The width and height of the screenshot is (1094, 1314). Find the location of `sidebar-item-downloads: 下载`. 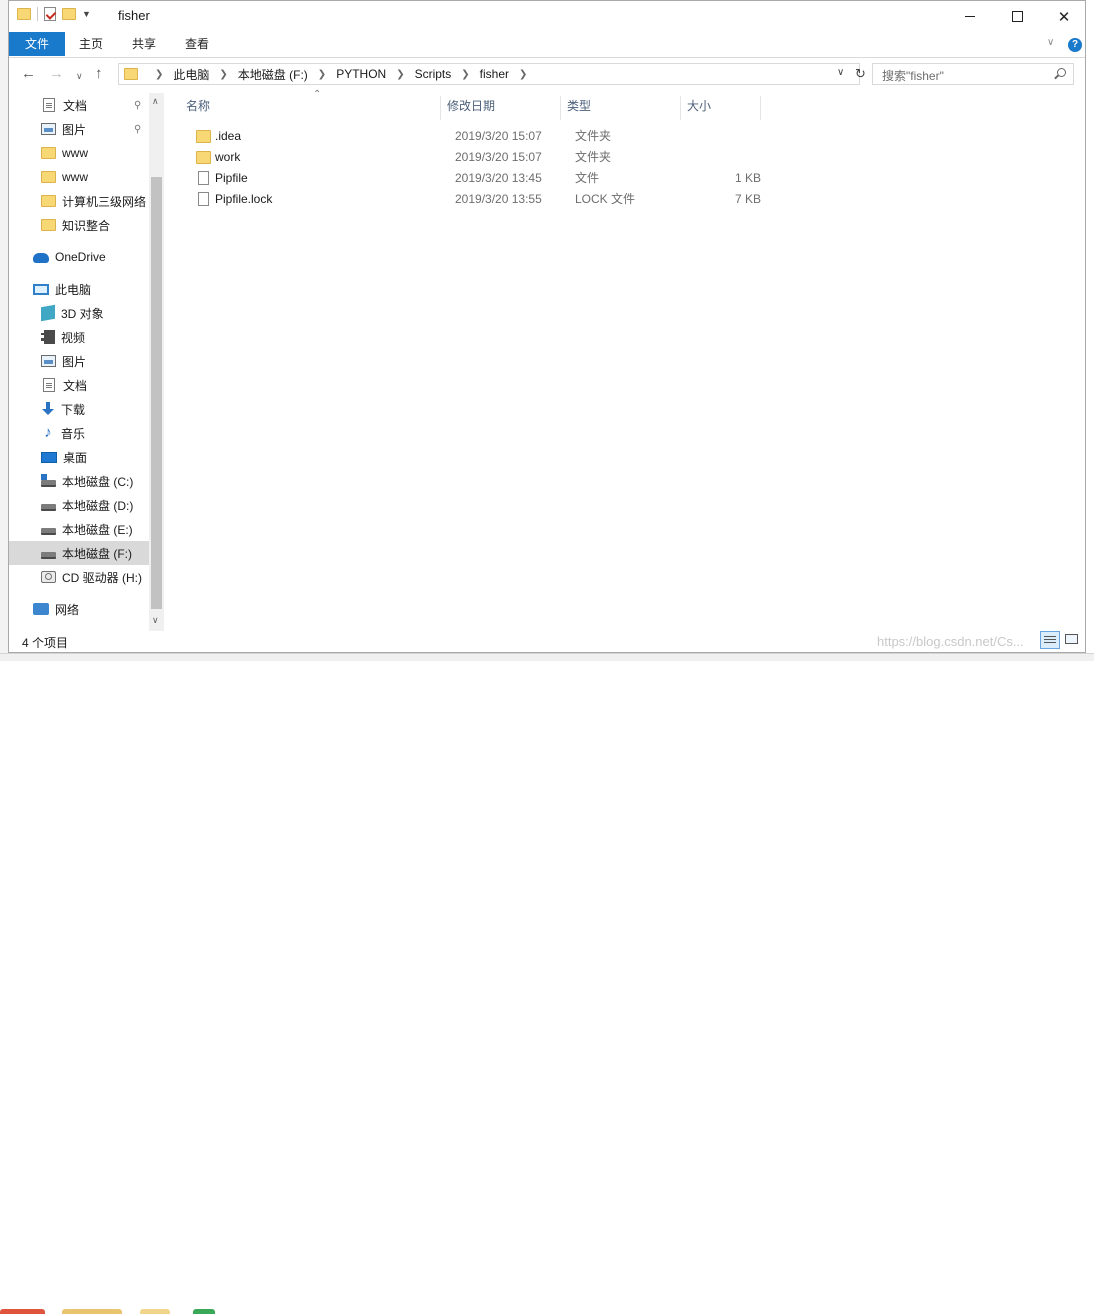

sidebar-item-downloads: 下载 is located at coordinates (86, 409).